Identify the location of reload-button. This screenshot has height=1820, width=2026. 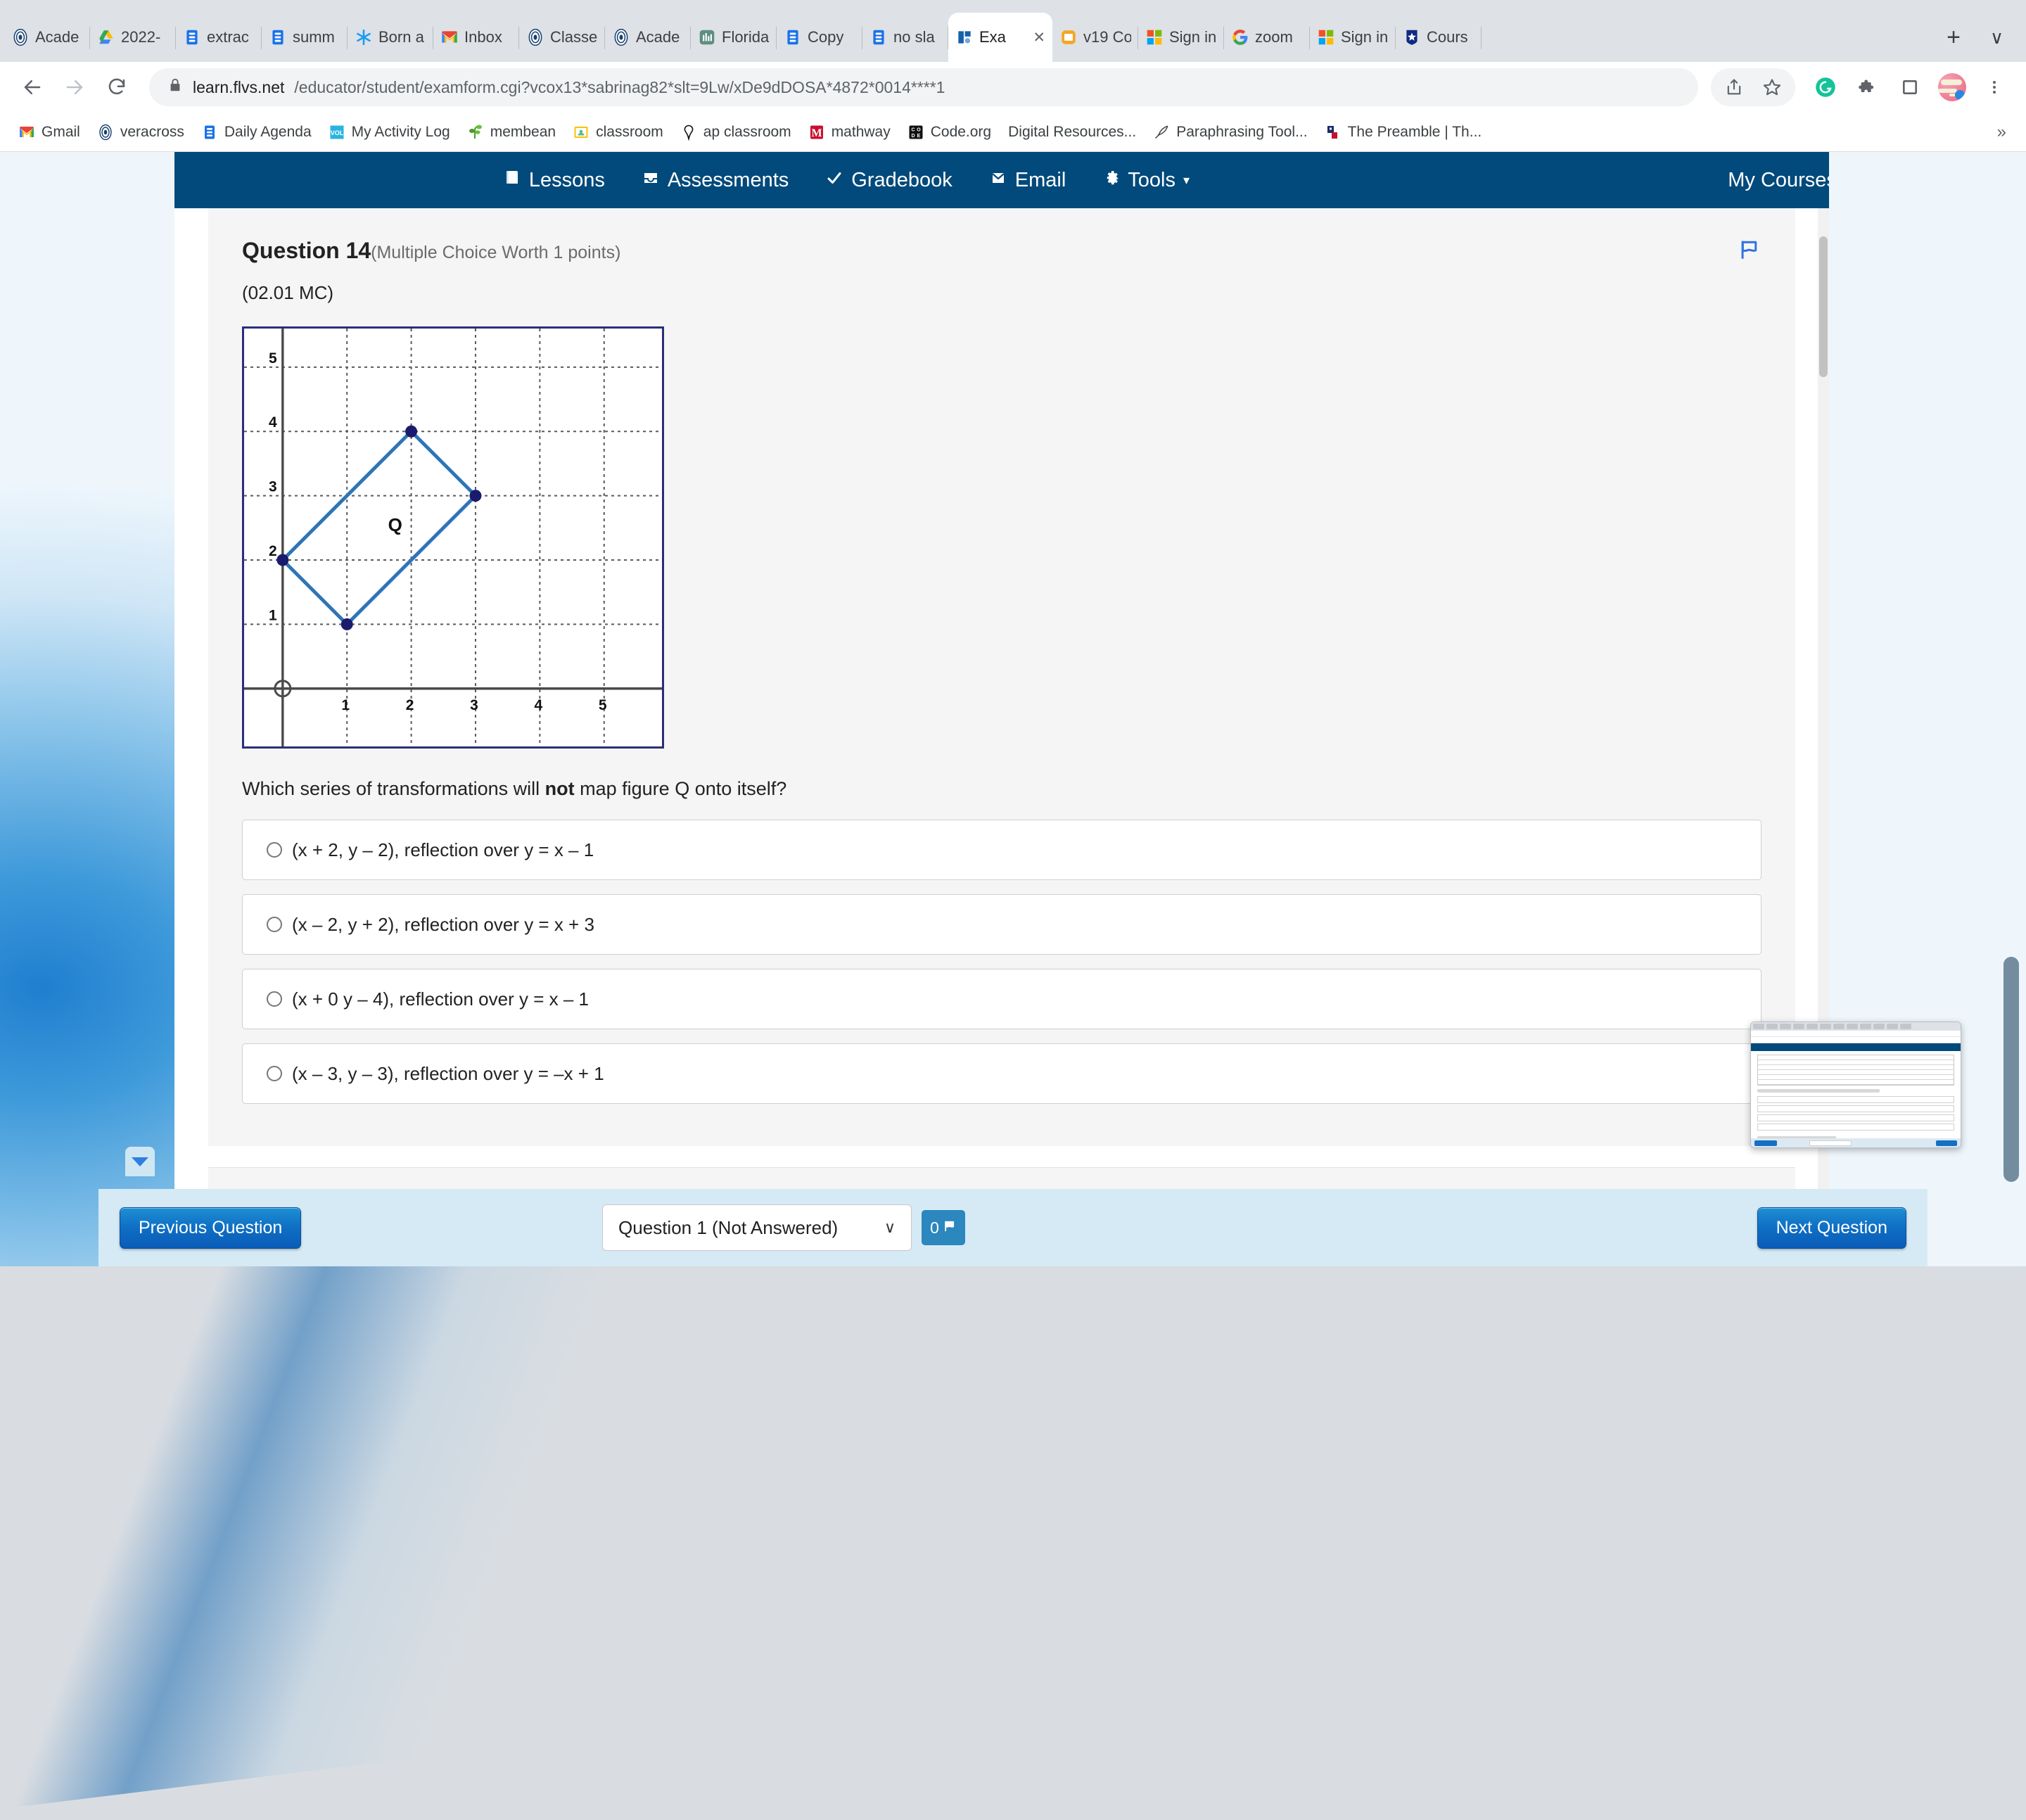
(116, 87).